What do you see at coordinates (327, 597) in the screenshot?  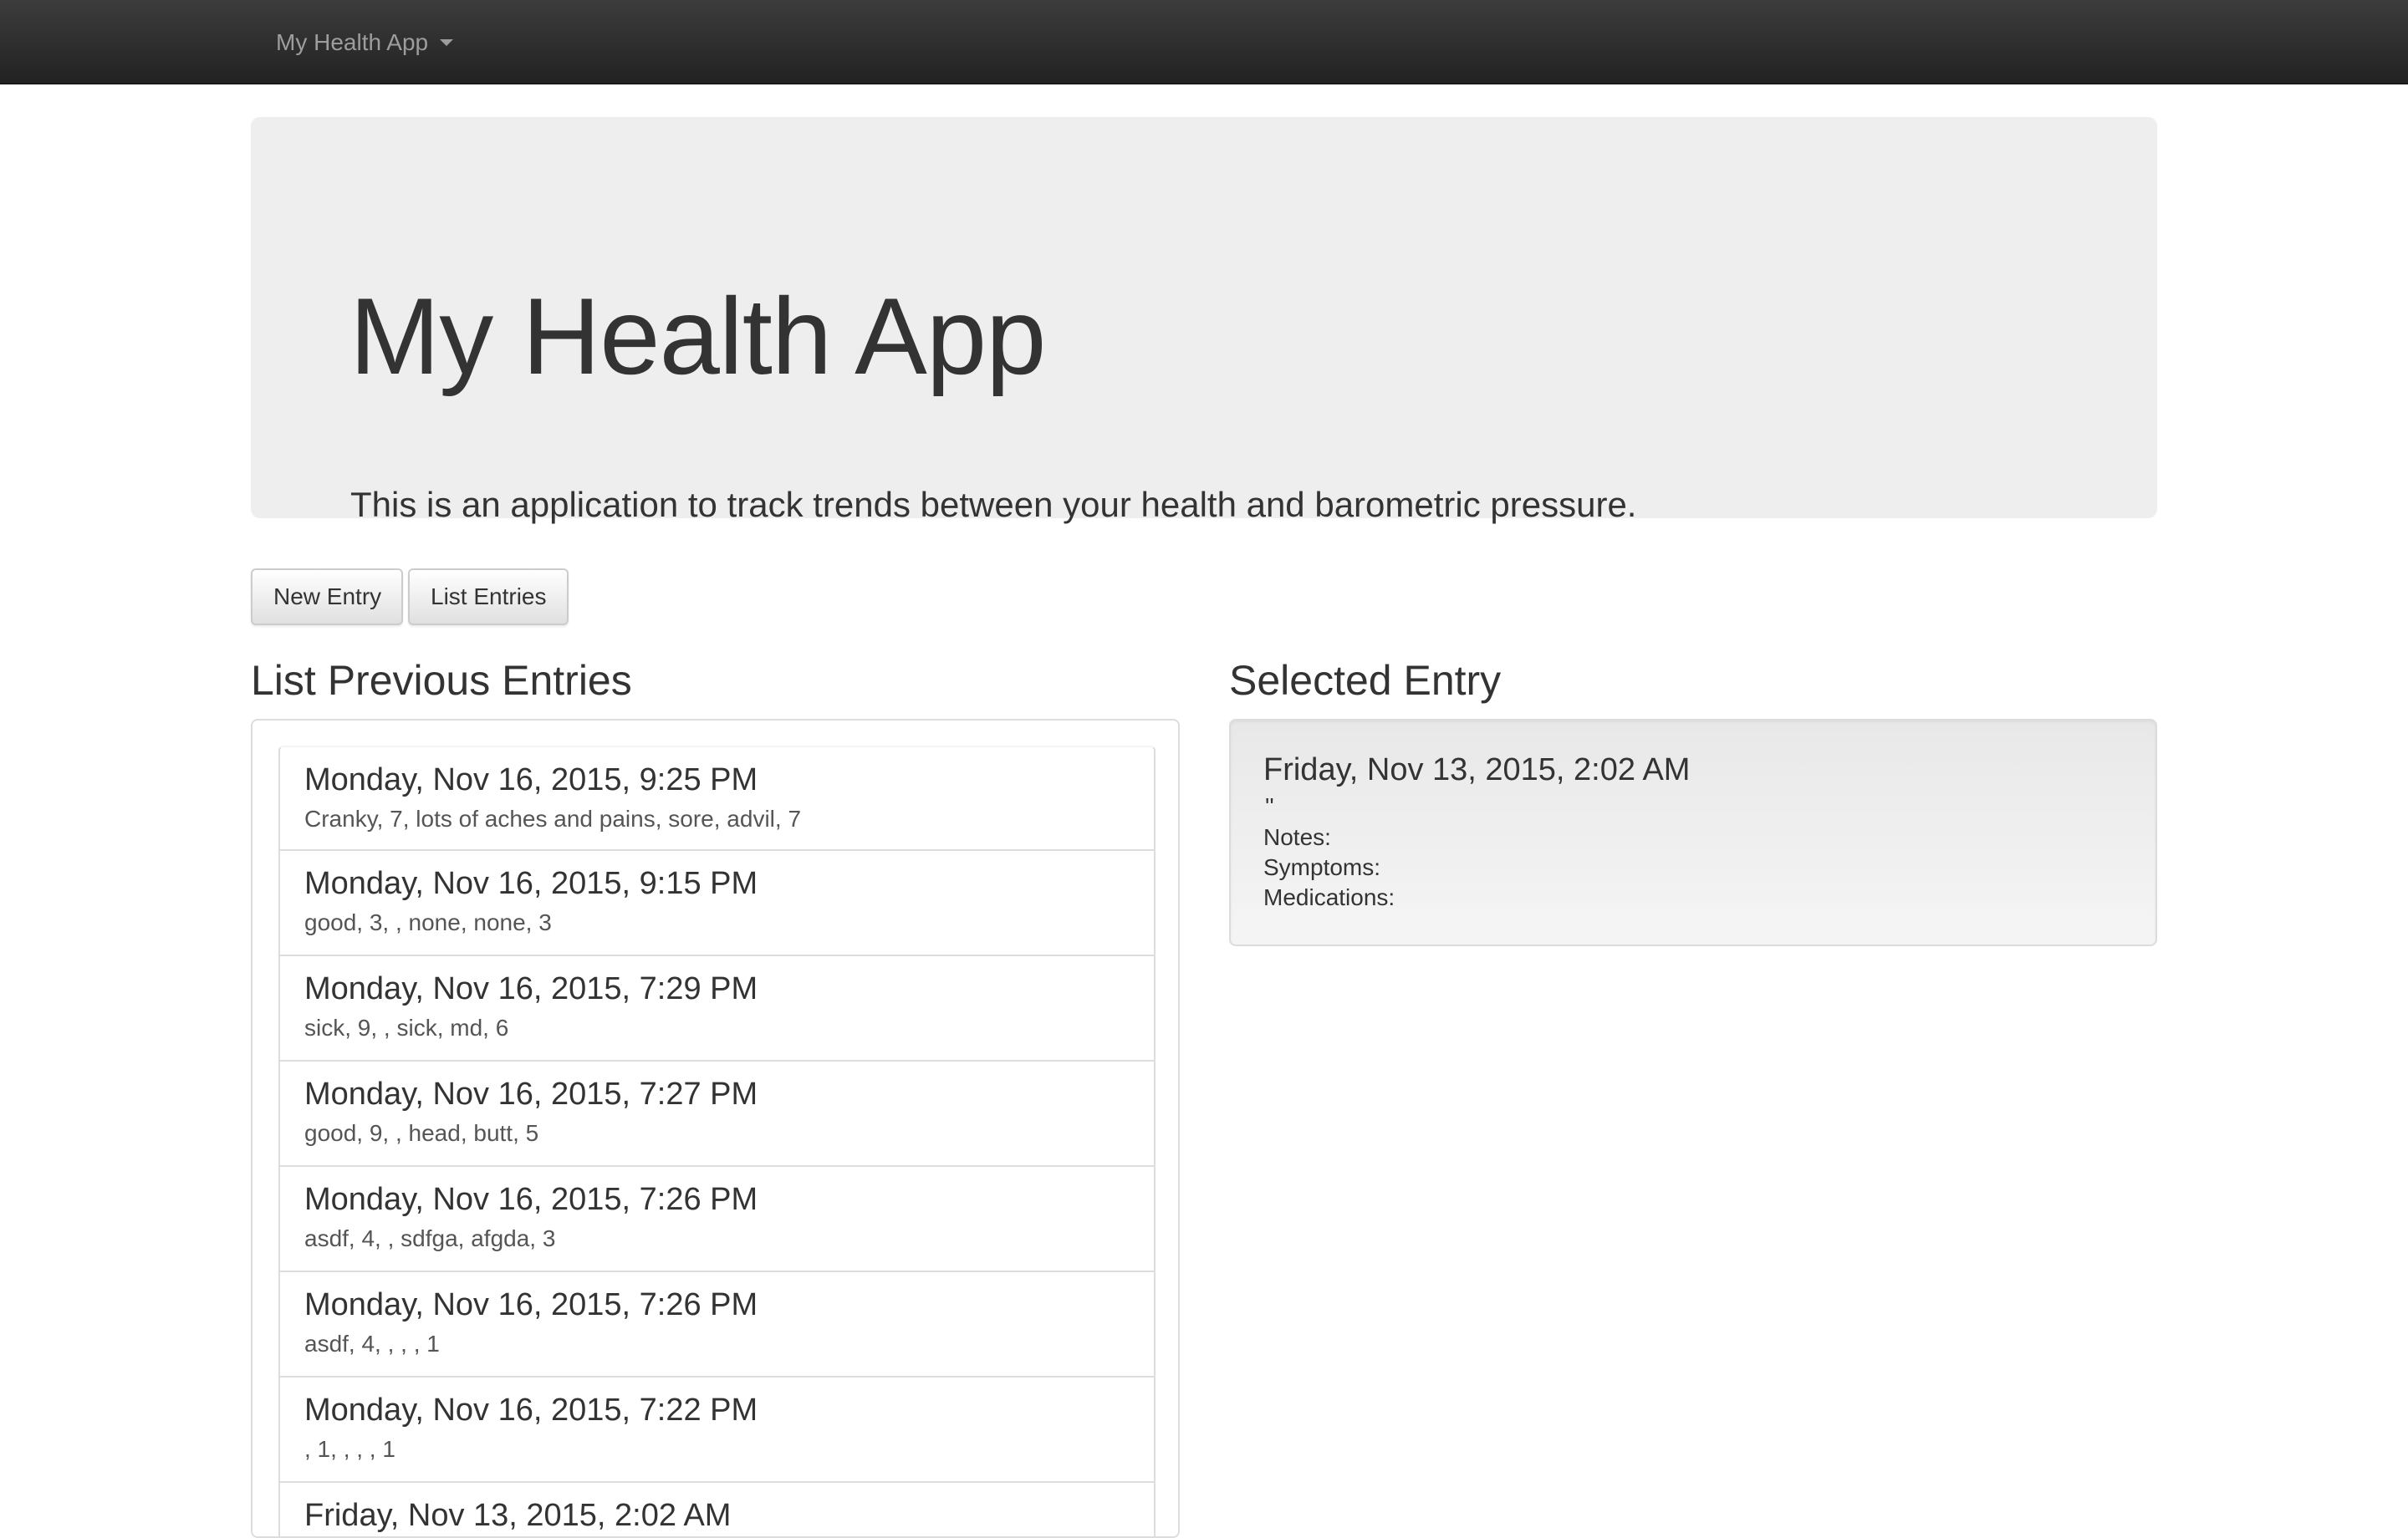 I see `new-entry-button: New Entry` at bounding box center [327, 597].